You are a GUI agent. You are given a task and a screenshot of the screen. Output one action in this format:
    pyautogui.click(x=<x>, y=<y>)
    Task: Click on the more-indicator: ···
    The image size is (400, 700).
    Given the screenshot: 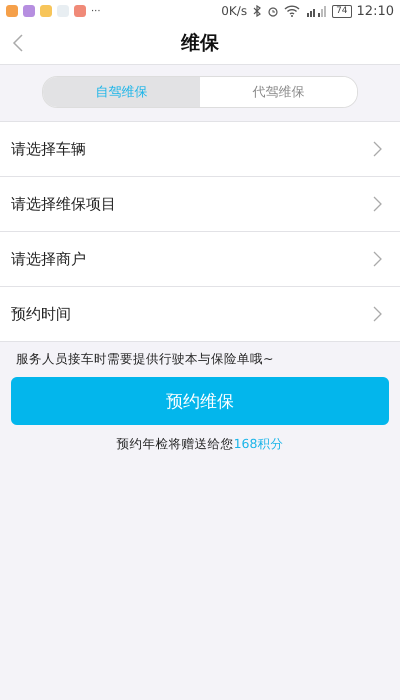 What is the action you would take?
    pyautogui.click(x=96, y=11)
    